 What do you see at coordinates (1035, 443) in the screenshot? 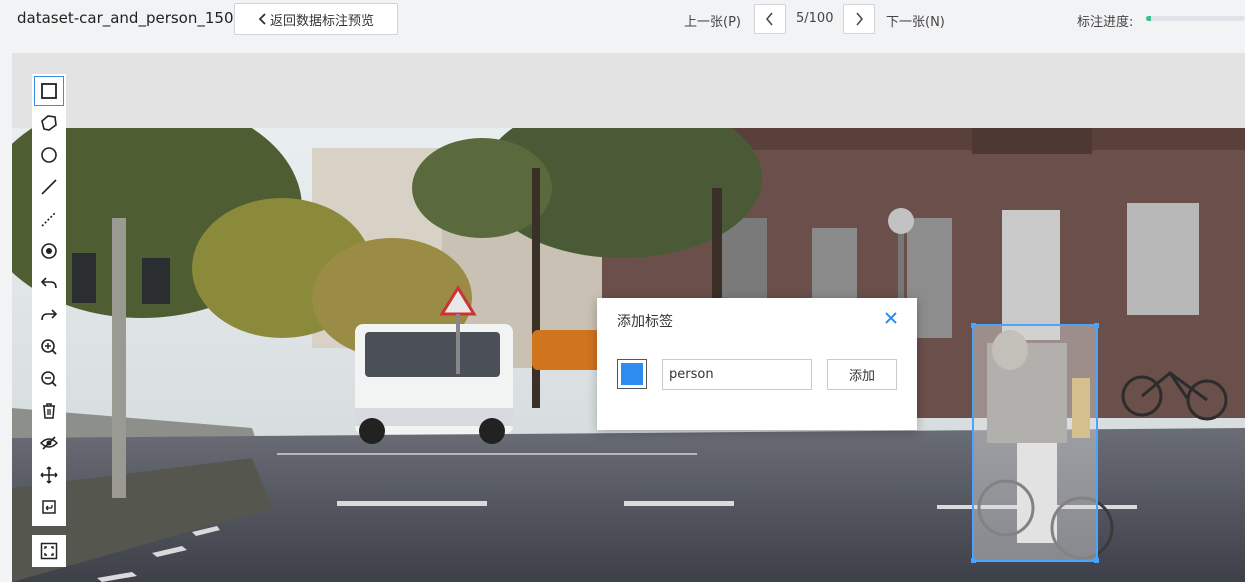
I see `annotation-bounding-box` at bounding box center [1035, 443].